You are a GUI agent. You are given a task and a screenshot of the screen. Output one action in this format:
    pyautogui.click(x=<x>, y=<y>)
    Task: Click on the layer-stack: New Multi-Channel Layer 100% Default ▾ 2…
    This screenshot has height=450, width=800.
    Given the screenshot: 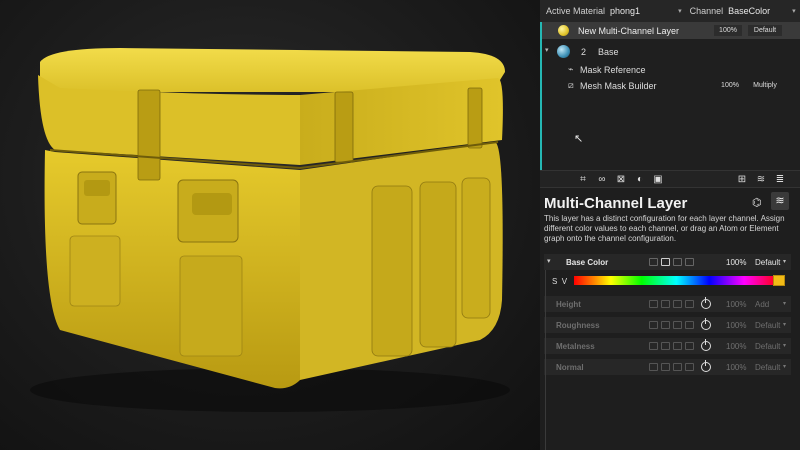 What is the action you would take?
    pyautogui.click(x=670, y=96)
    